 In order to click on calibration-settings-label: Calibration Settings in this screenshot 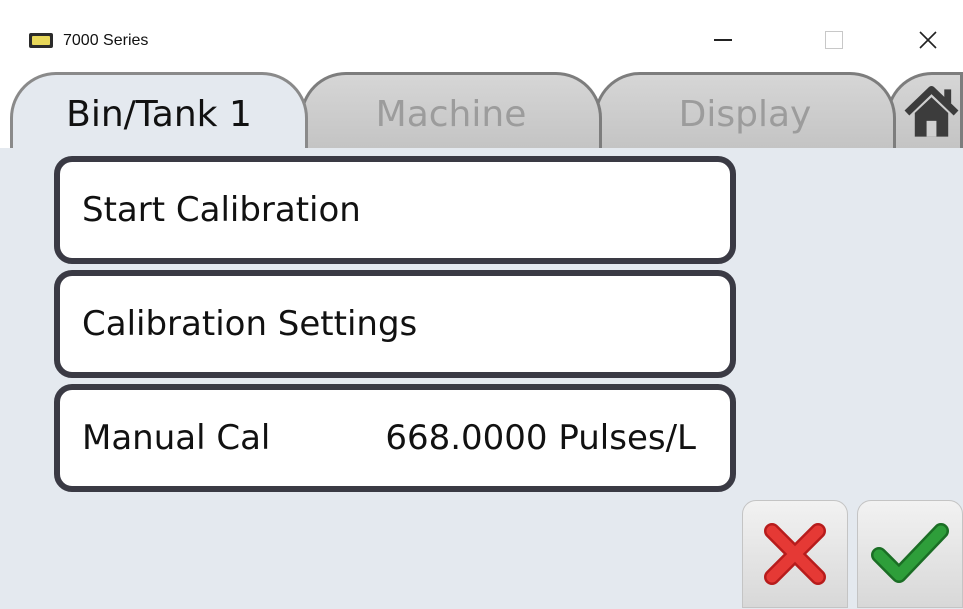, I will do `click(250, 324)`.